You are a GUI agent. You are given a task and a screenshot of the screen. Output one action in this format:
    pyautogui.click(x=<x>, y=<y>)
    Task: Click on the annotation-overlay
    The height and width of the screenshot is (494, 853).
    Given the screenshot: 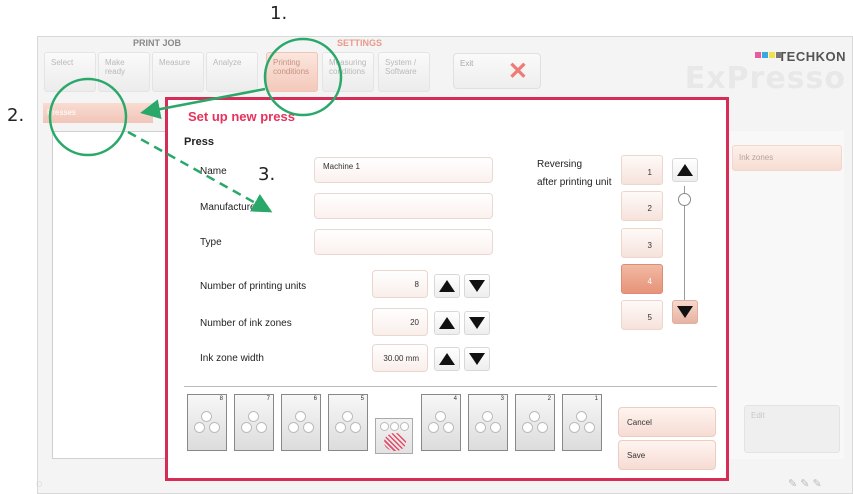 What is the action you would take?
    pyautogui.click(x=195, y=125)
    